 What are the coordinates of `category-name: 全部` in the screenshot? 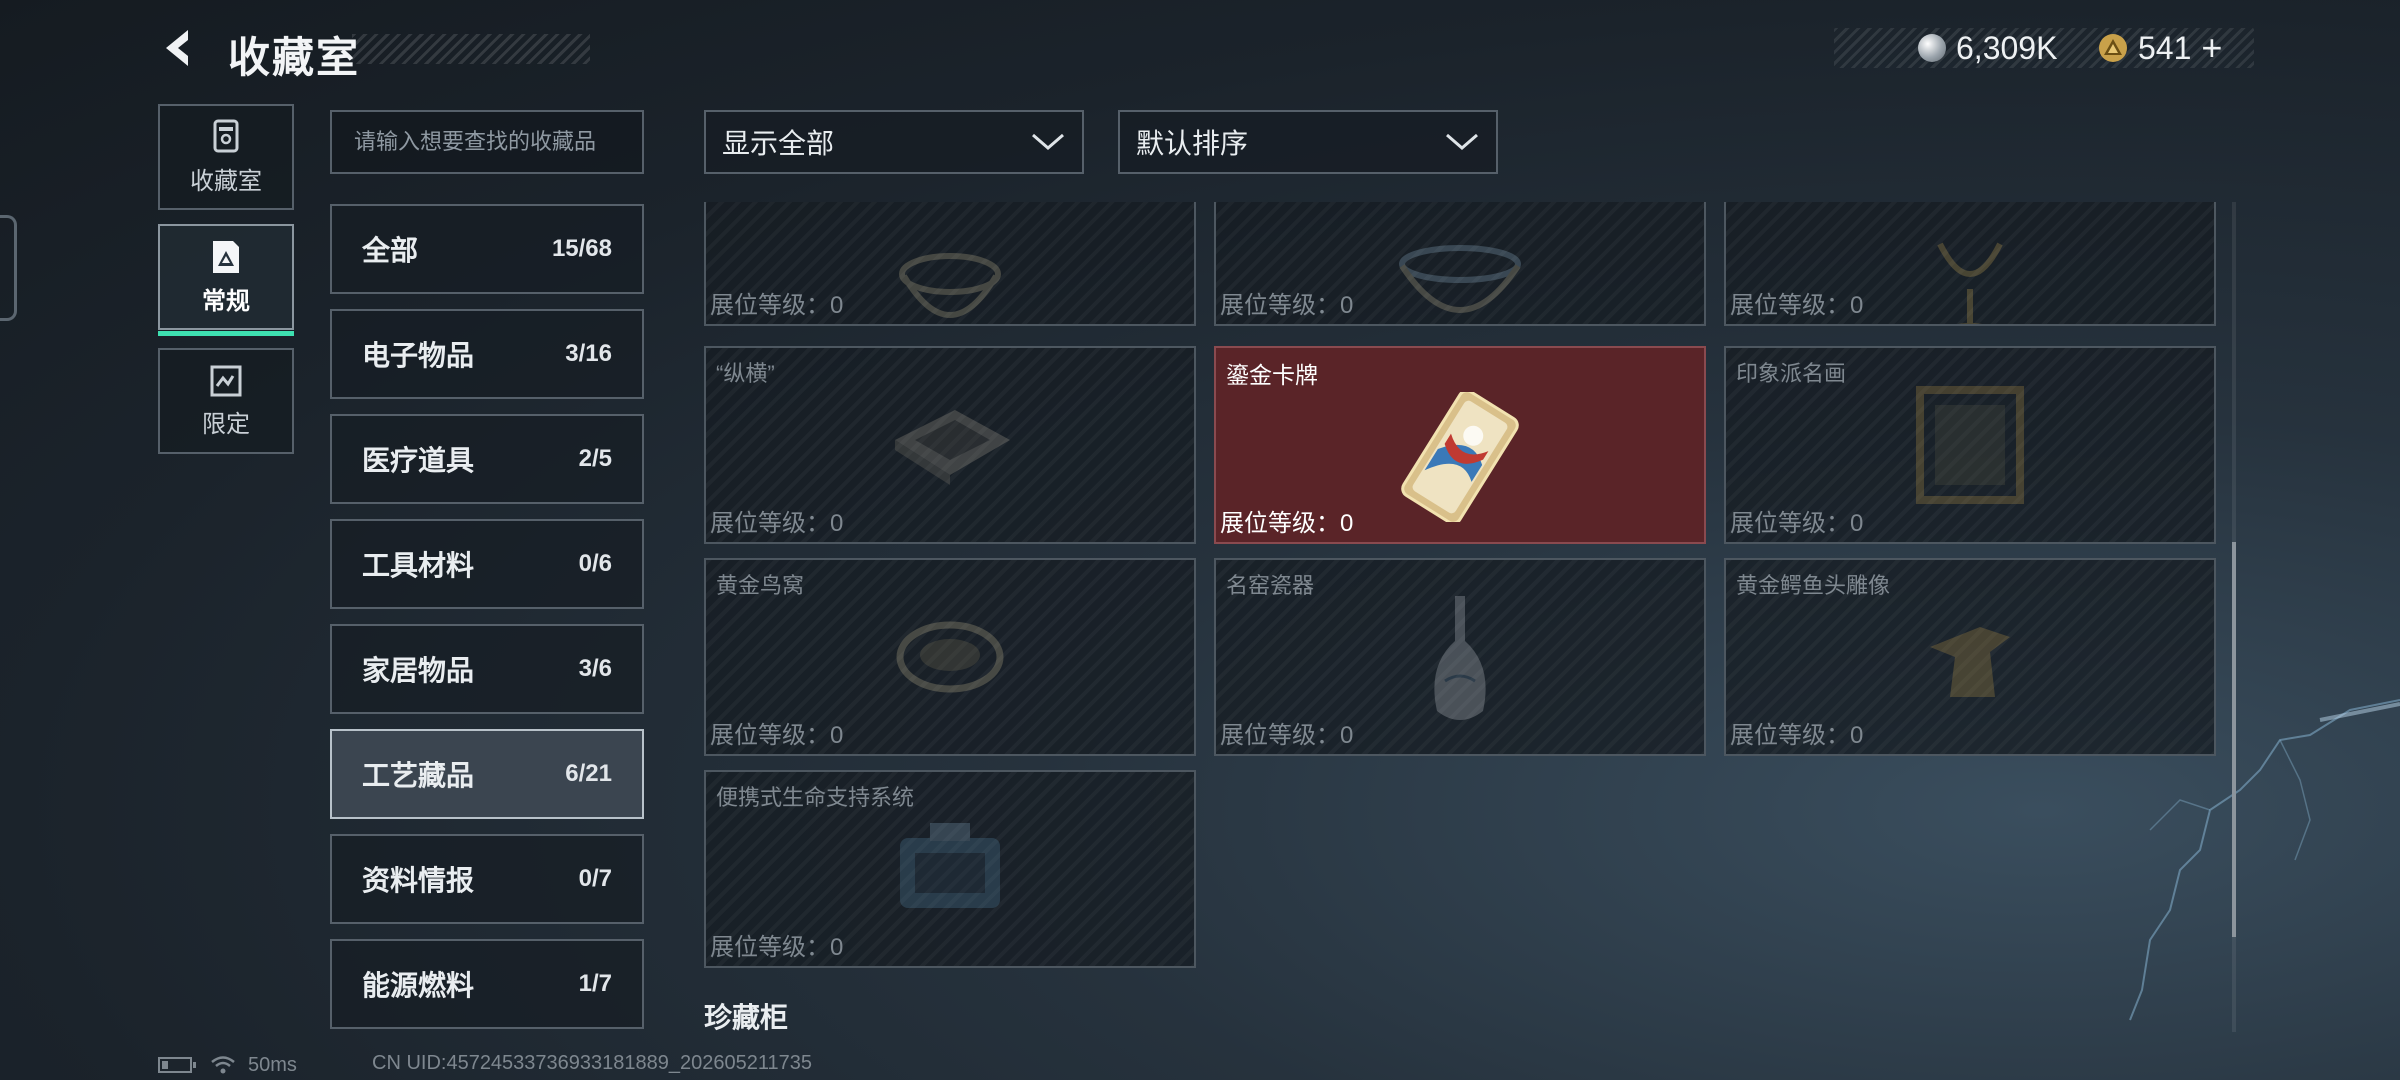 It's located at (390, 250).